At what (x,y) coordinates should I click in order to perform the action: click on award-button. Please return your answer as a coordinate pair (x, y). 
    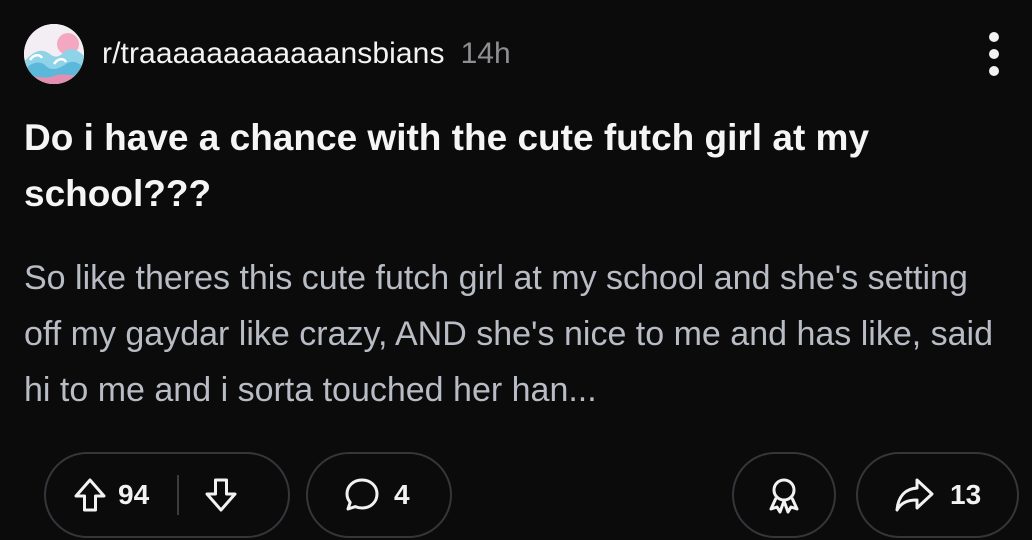
    Looking at the image, I should click on (784, 495).